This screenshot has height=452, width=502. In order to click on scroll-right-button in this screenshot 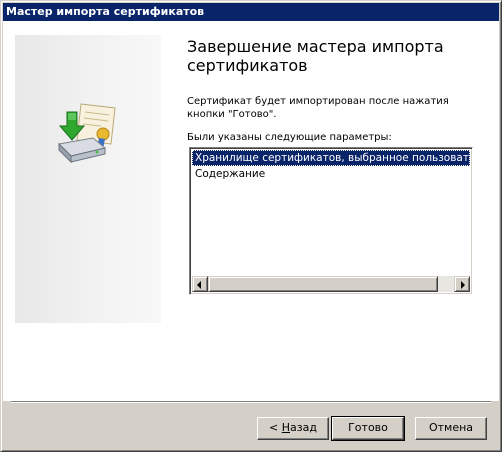, I will do `click(462, 284)`.